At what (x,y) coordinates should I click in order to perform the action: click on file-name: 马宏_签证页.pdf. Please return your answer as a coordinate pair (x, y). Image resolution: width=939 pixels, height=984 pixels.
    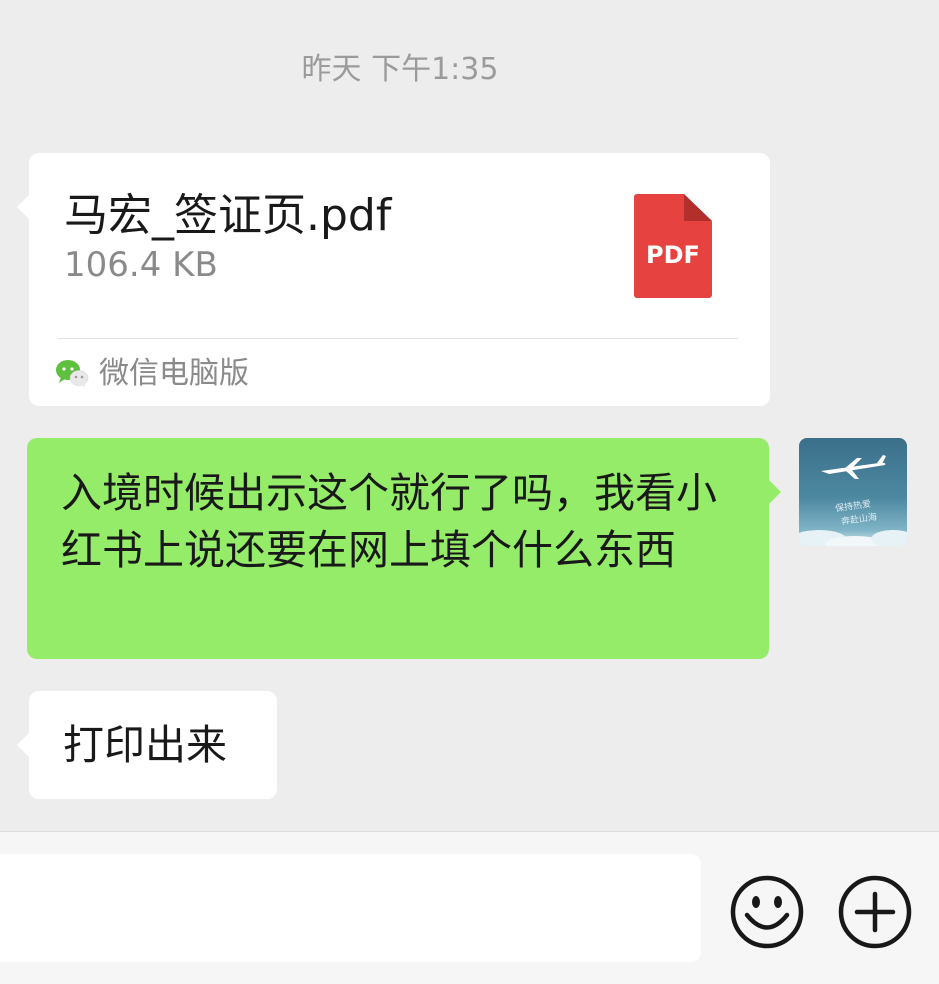
    Looking at the image, I should click on (228, 215).